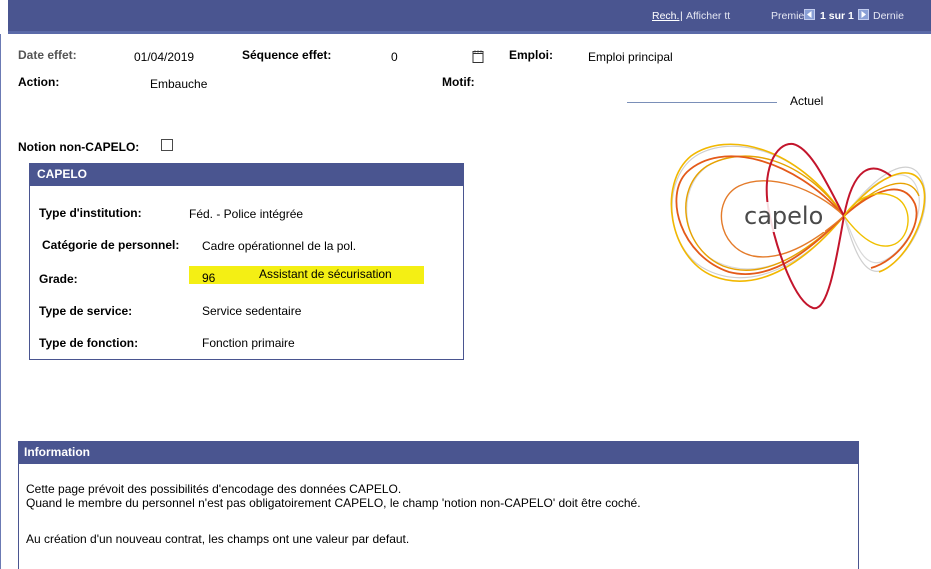 The image size is (931, 569). Describe the element at coordinates (111, 245) in the screenshot. I see `categorie-label: Catégorie de personnel:` at that location.